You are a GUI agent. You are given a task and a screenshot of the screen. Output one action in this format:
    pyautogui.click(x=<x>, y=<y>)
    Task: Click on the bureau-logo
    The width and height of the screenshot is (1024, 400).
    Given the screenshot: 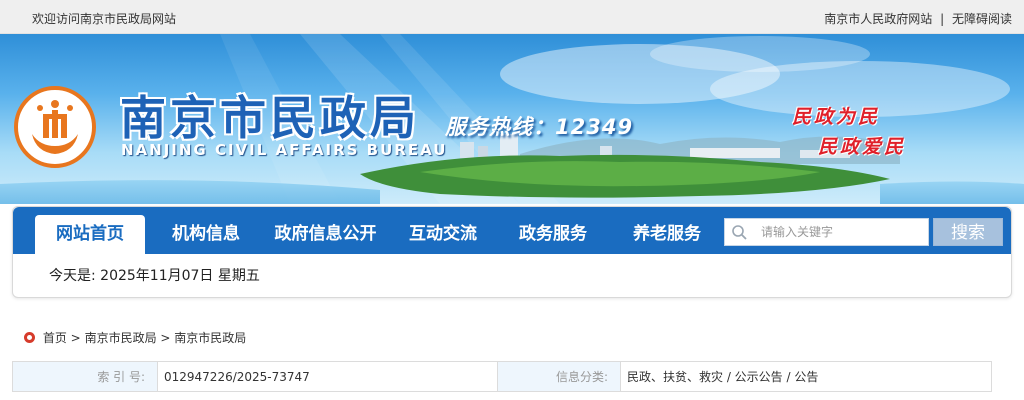 What is the action you would take?
    pyautogui.click(x=55, y=127)
    